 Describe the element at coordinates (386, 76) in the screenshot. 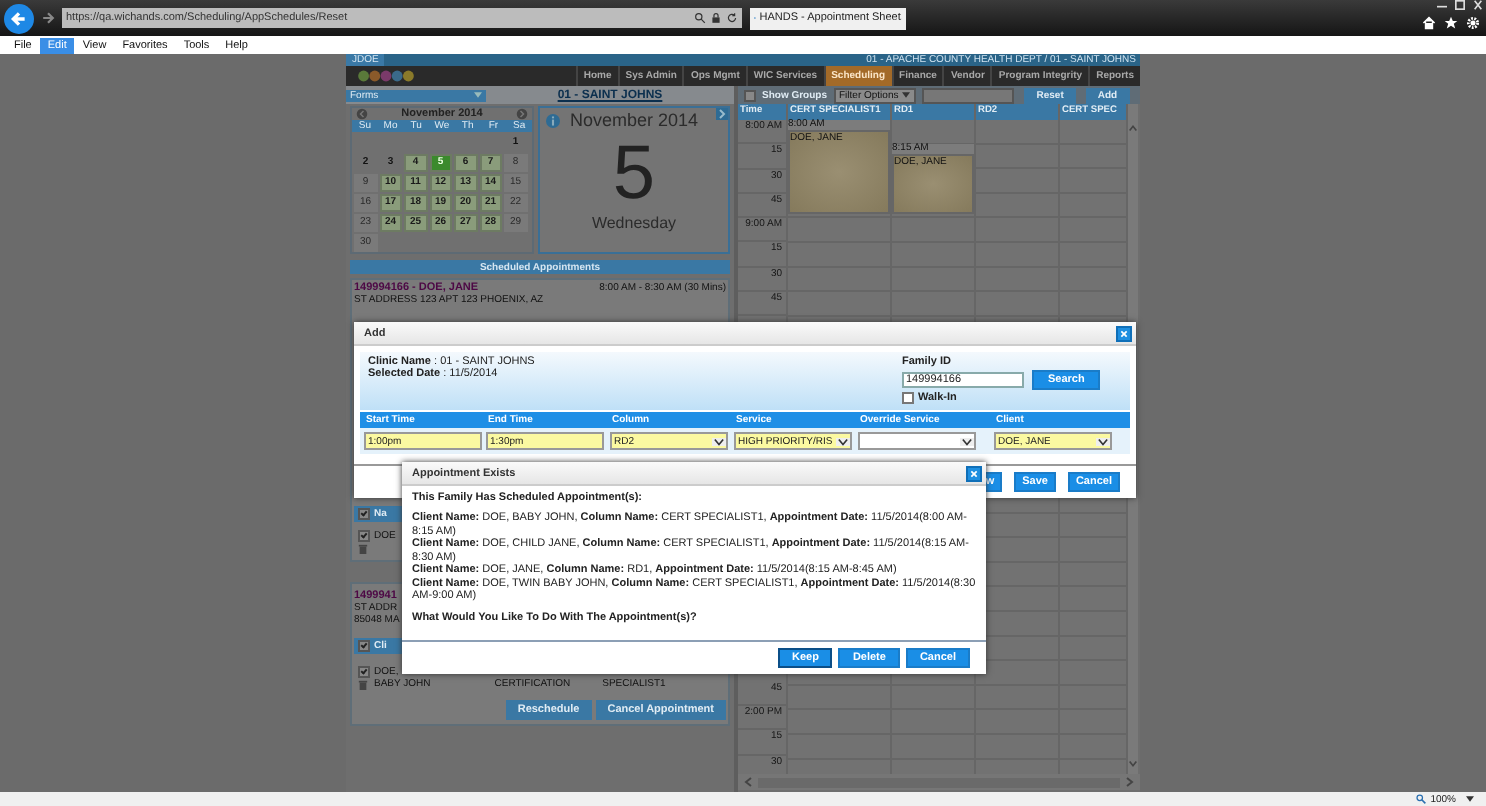

I see `logo-drawing` at that location.